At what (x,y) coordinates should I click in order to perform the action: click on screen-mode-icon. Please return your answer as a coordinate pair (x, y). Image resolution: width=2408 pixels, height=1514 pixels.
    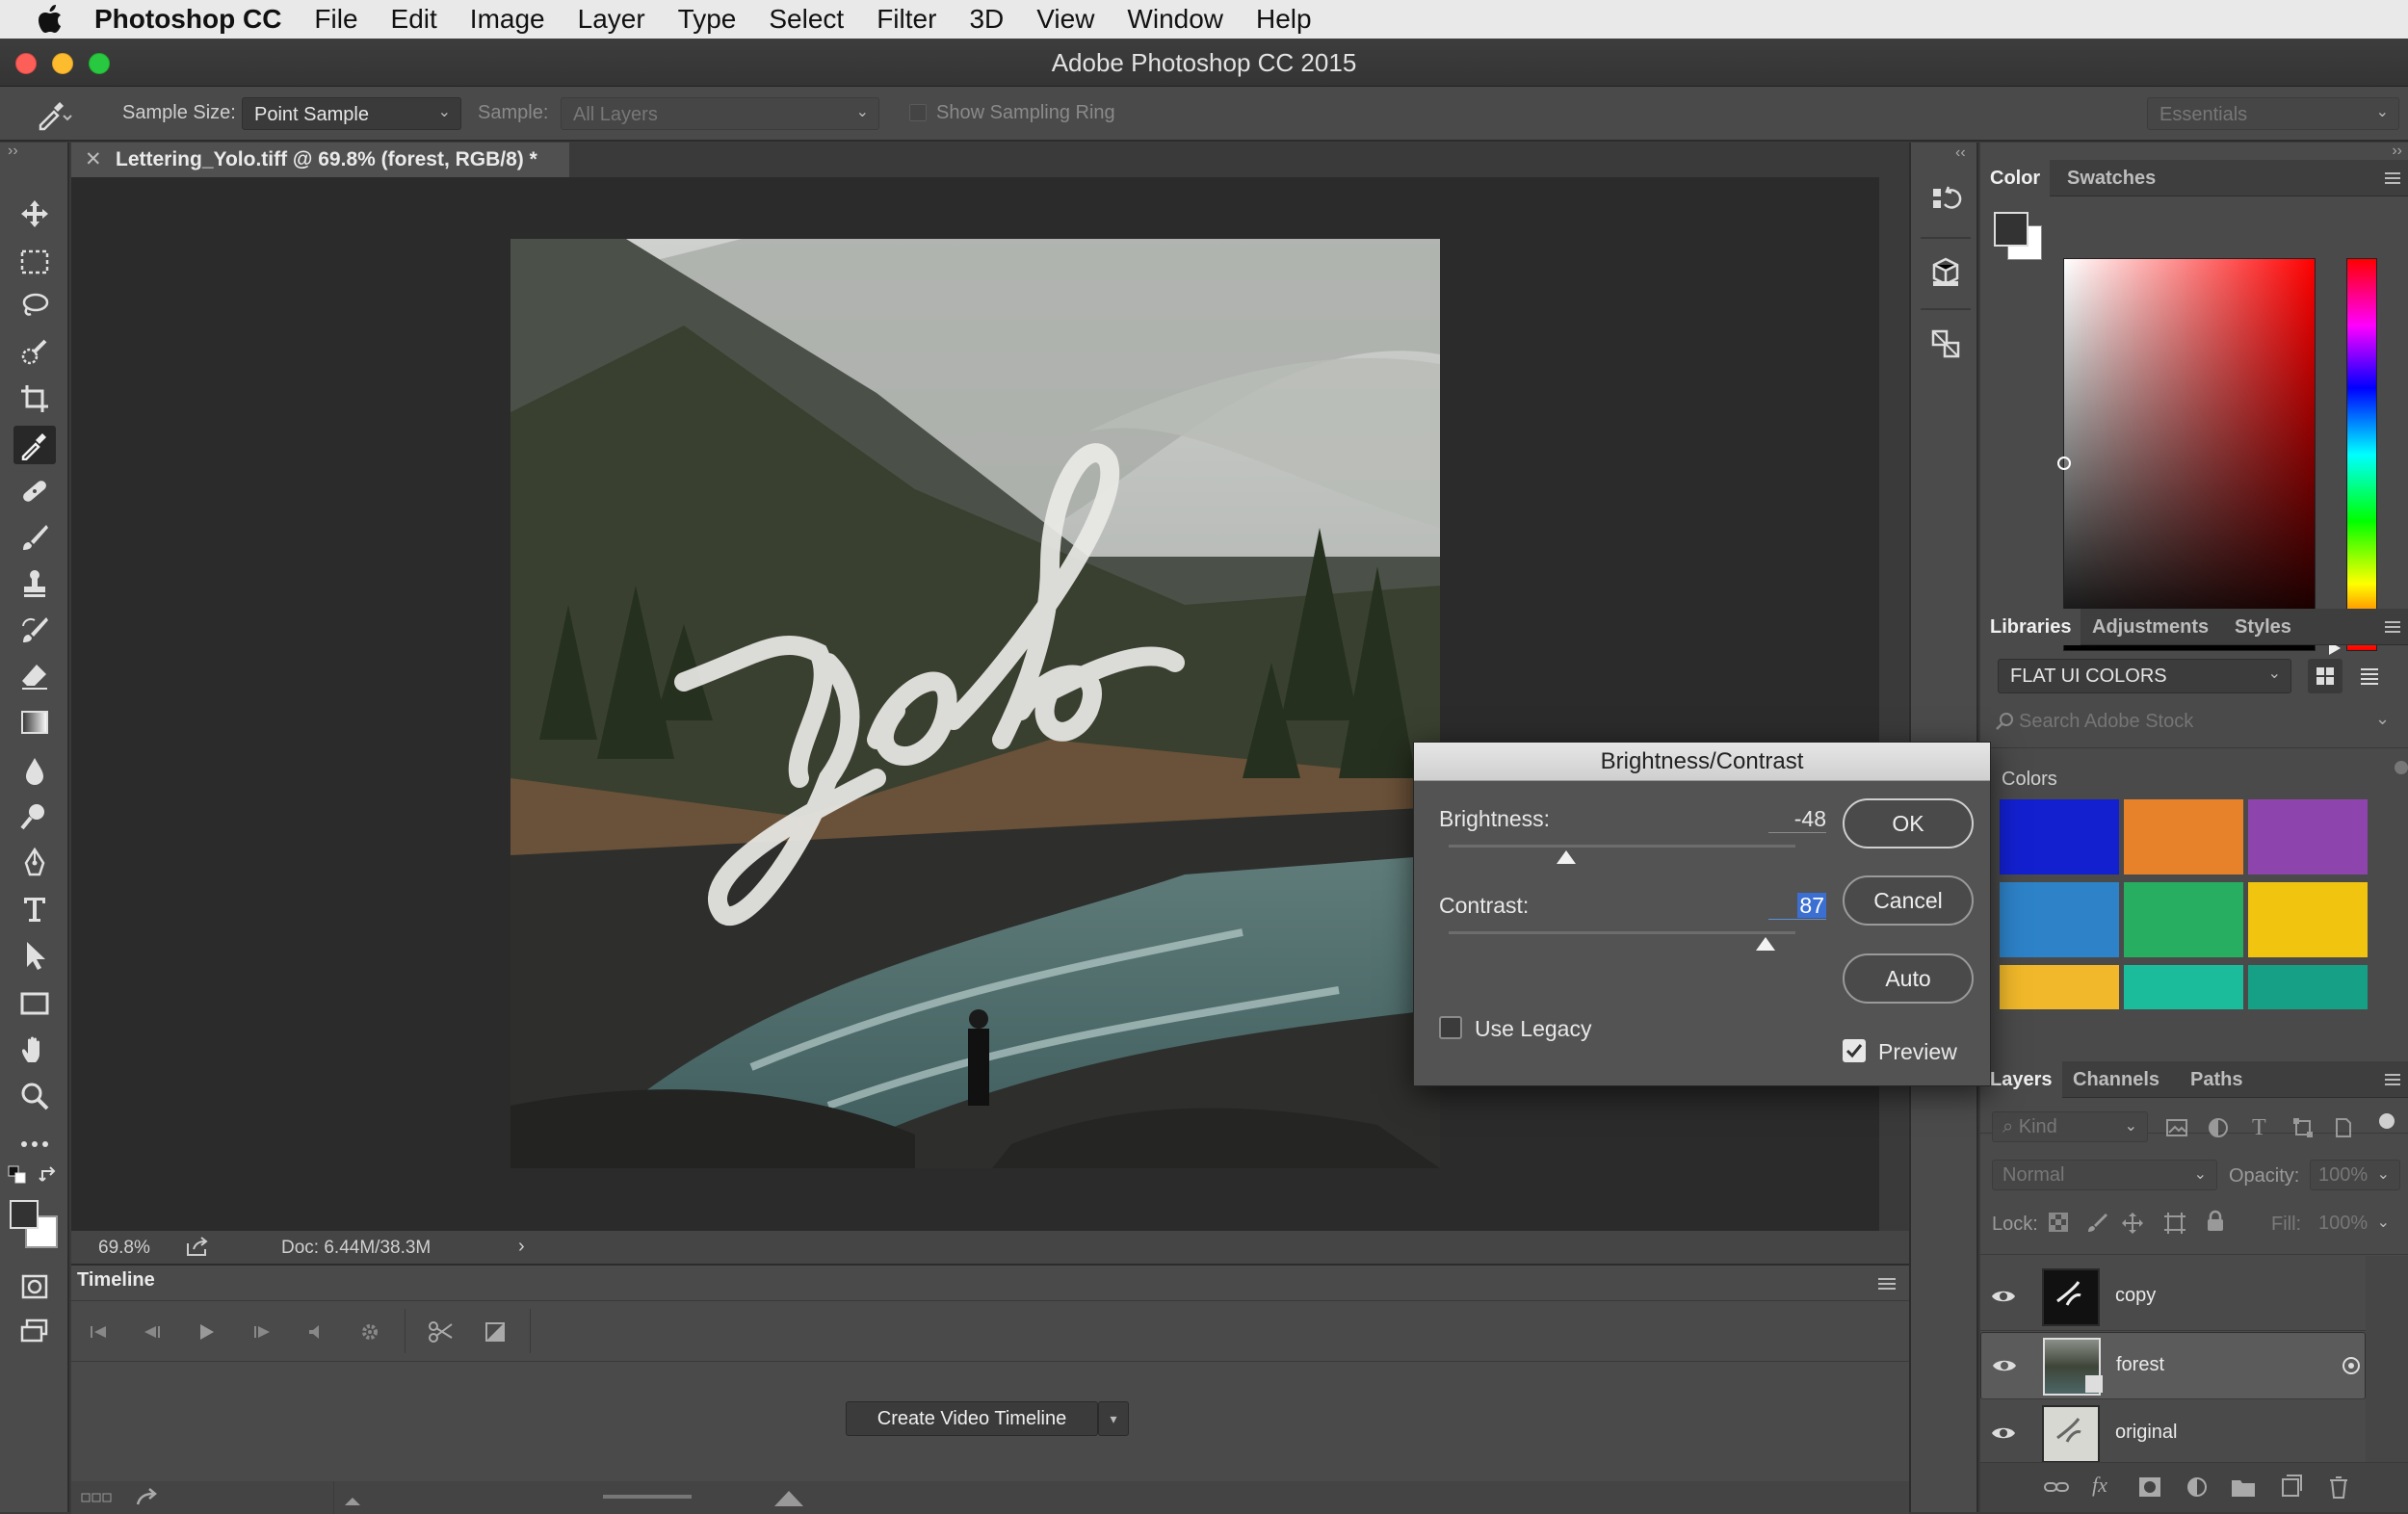
    Looking at the image, I should click on (34, 1331).